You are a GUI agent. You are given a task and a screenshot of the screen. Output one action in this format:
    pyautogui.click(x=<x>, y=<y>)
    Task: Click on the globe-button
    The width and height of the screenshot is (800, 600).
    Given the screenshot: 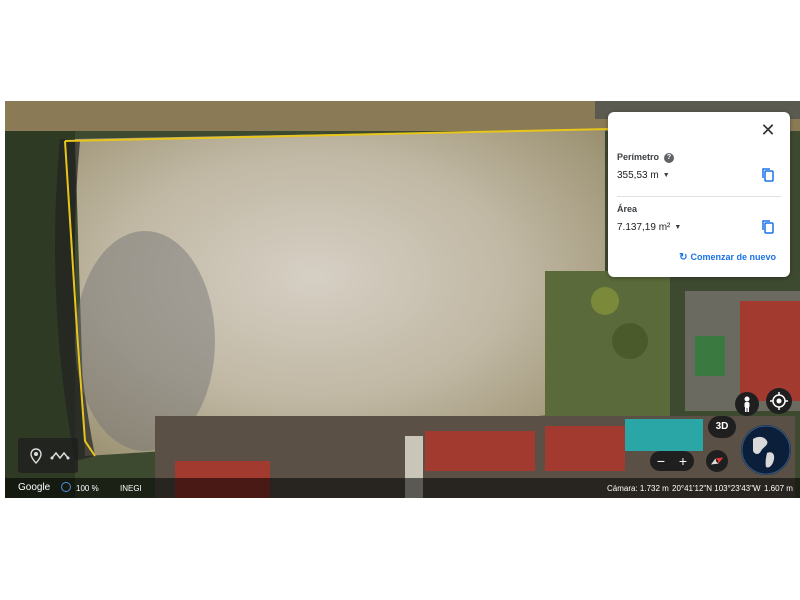 What is the action you would take?
    pyautogui.click(x=766, y=450)
    